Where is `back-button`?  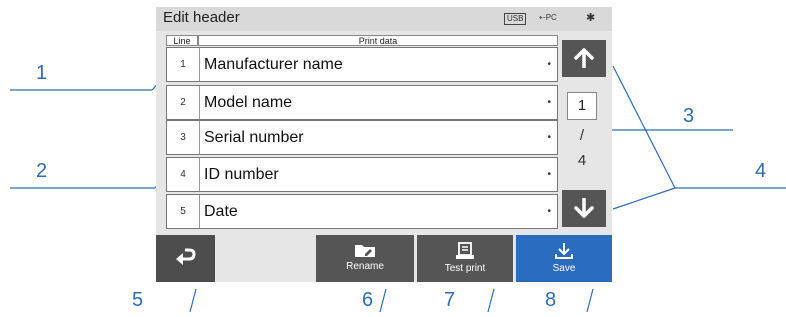
back-button is located at coordinates (185, 258).